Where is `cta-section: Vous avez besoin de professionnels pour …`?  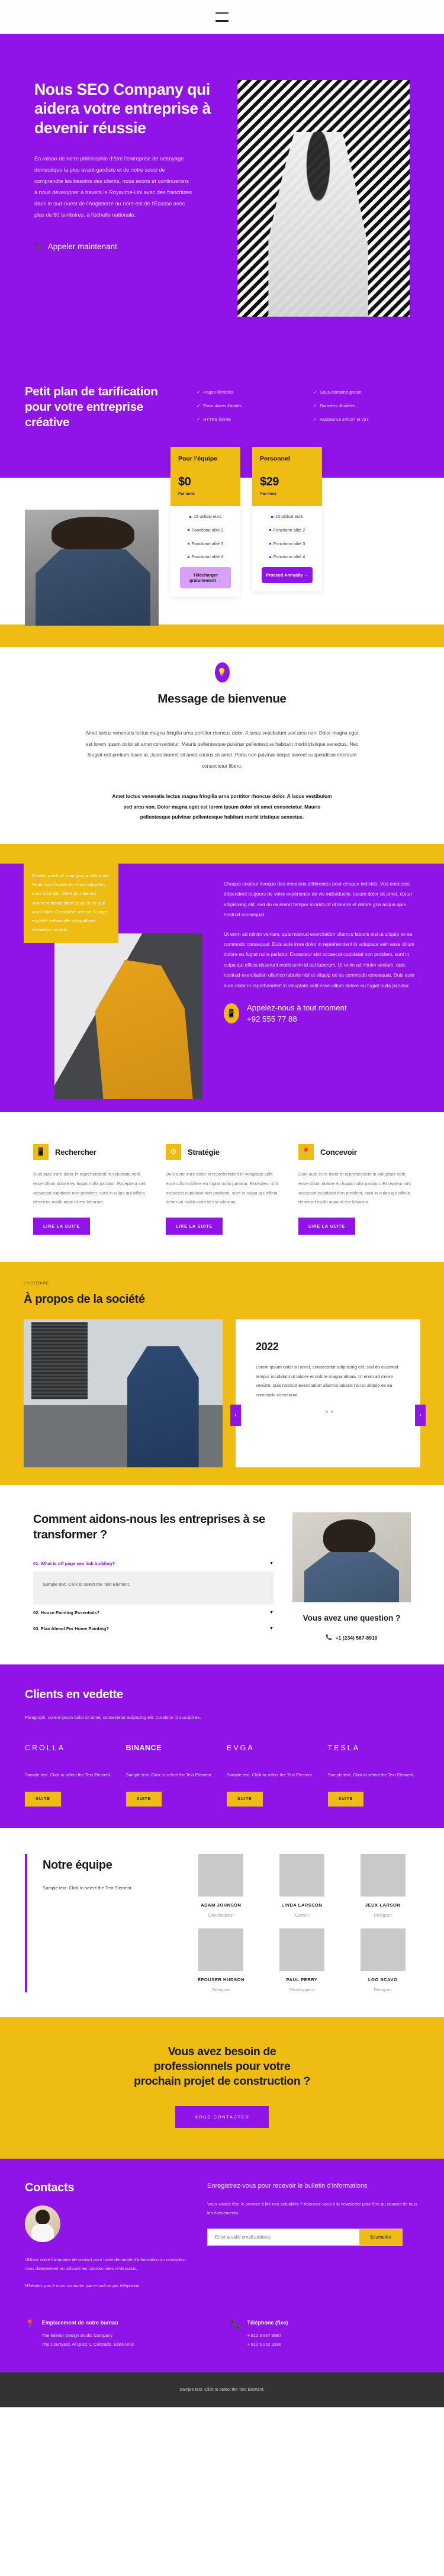
cta-section: Vous avez besoin de professionnels pour … is located at coordinates (222, 2088).